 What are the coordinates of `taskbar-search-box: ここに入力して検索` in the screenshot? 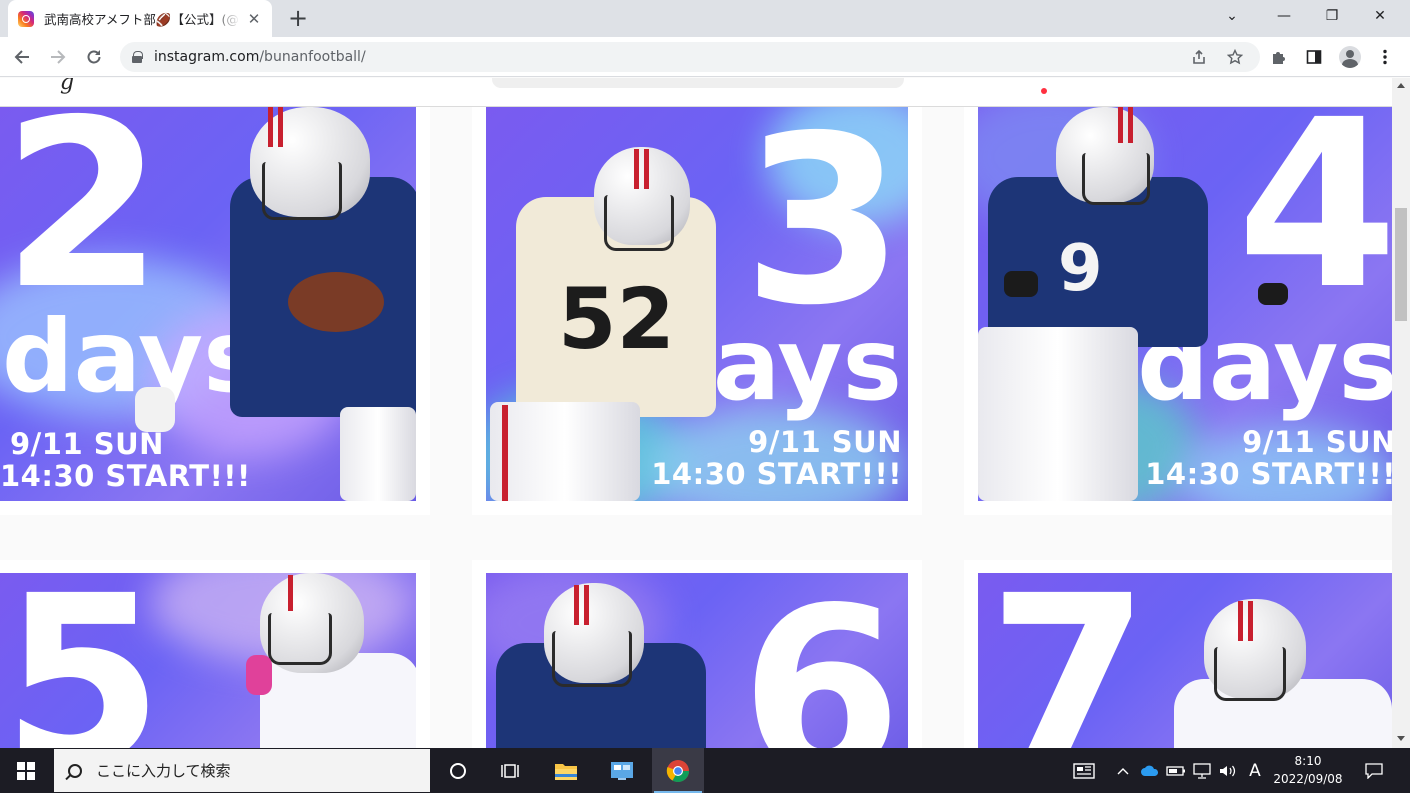 It's located at (242, 770).